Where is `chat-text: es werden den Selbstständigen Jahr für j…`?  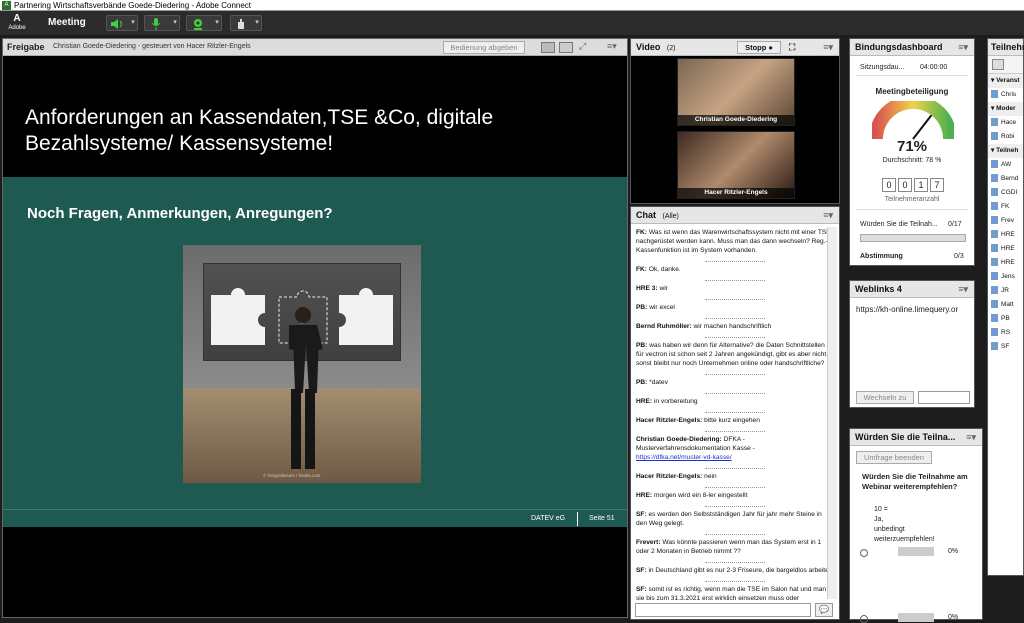
chat-text: es werden den Selbstständigen Jahr für j… is located at coordinates (729, 519).